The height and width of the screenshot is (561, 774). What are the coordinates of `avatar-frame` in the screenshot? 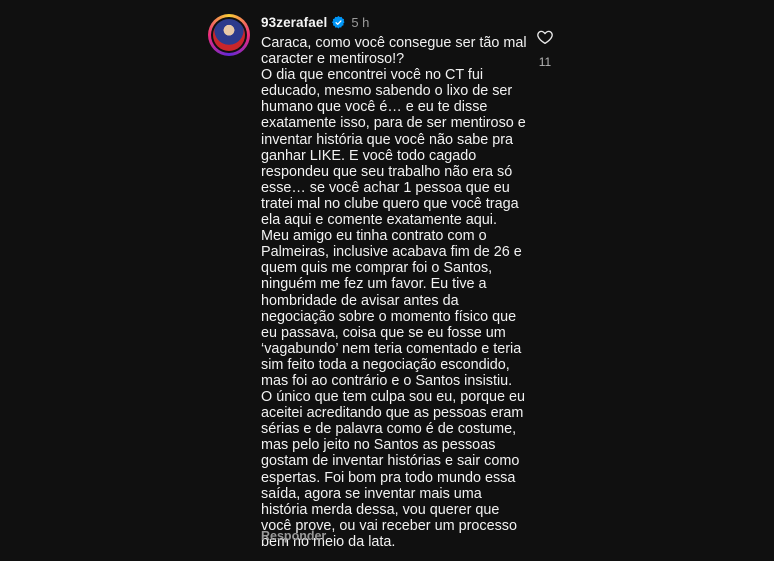 It's located at (229, 35).